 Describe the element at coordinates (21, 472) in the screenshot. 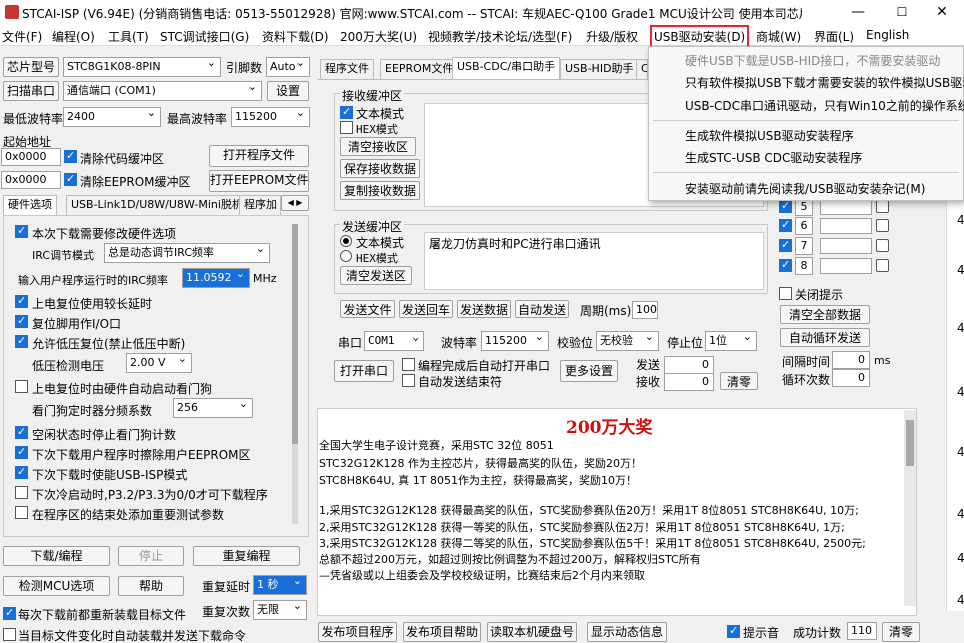

I see `usb-isp-checkbox` at that location.